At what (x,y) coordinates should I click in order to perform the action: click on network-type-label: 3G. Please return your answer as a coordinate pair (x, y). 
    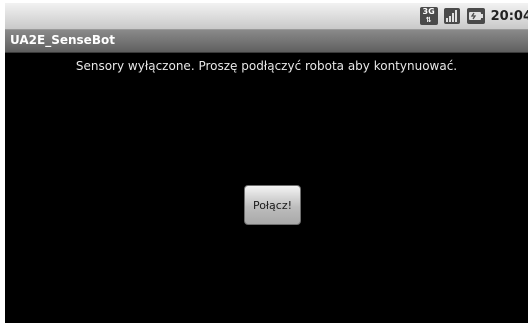
    Looking at the image, I should click on (428, 11).